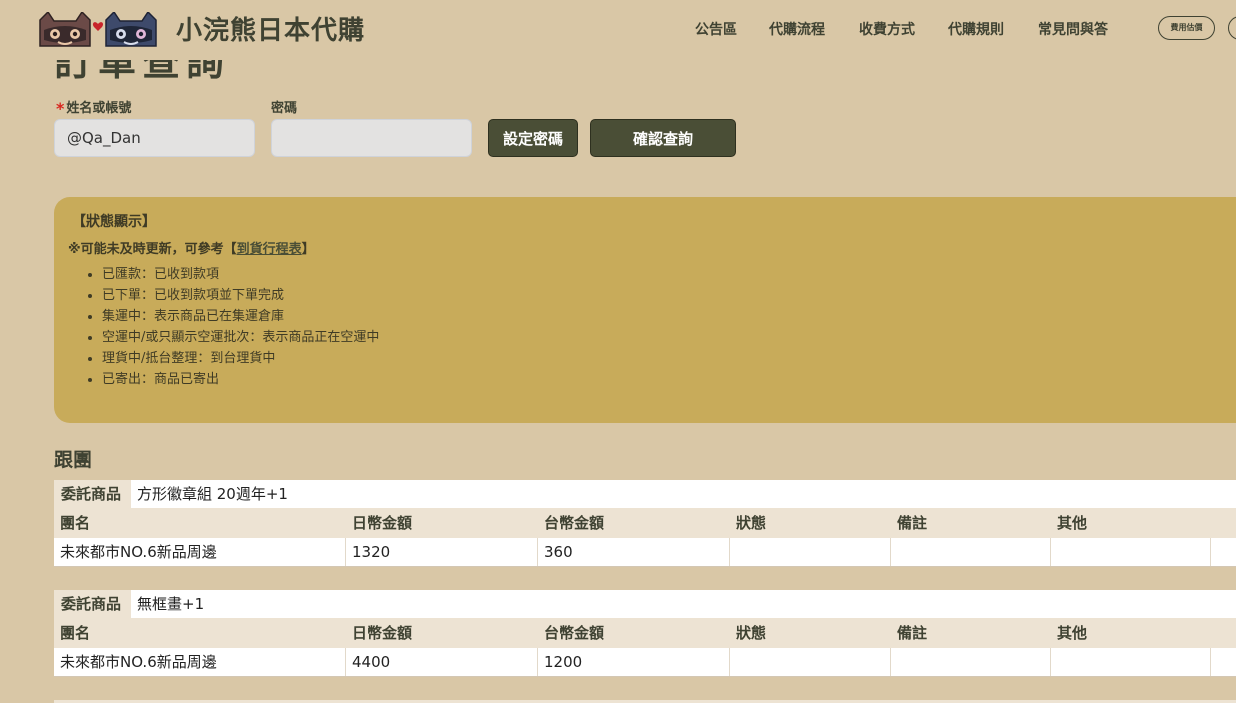  I want to click on status-item: 已寄出：商品已寄出, so click(669, 379).